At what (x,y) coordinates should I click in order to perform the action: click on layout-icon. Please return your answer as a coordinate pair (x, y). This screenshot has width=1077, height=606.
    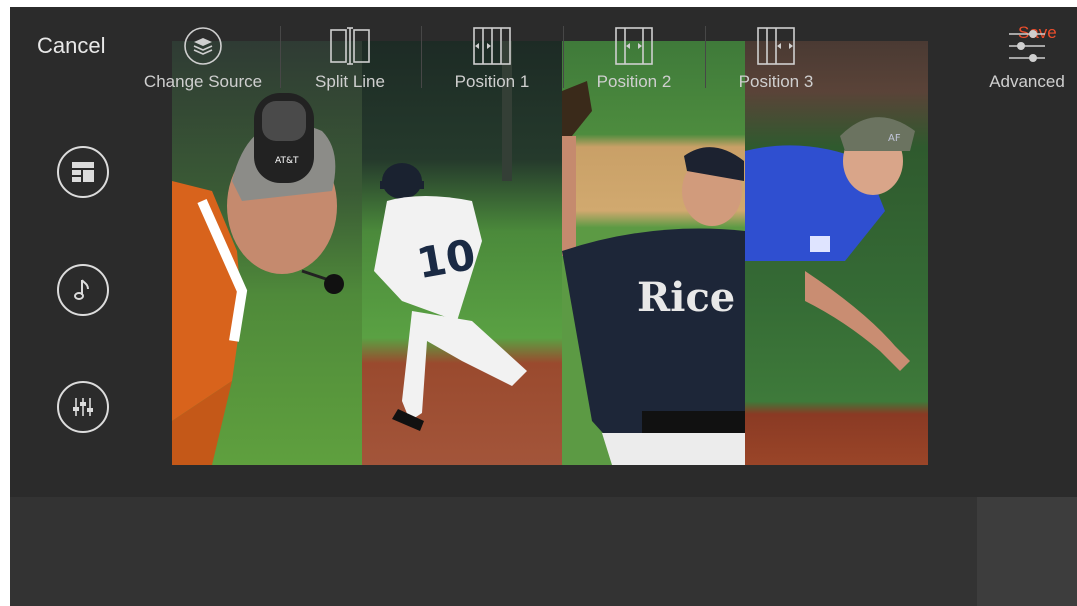
    Looking at the image, I should click on (83, 172).